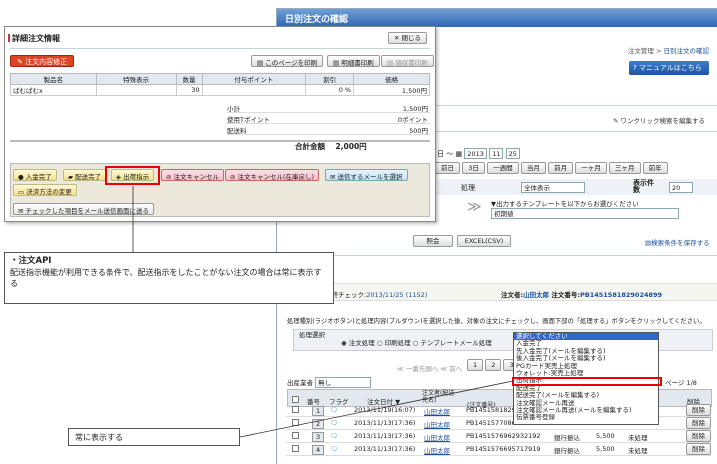  What do you see at coordinates (31, 261) in the screenshot?
I see `annotation-heading: ・注文API` at bounding box center [31, 261].